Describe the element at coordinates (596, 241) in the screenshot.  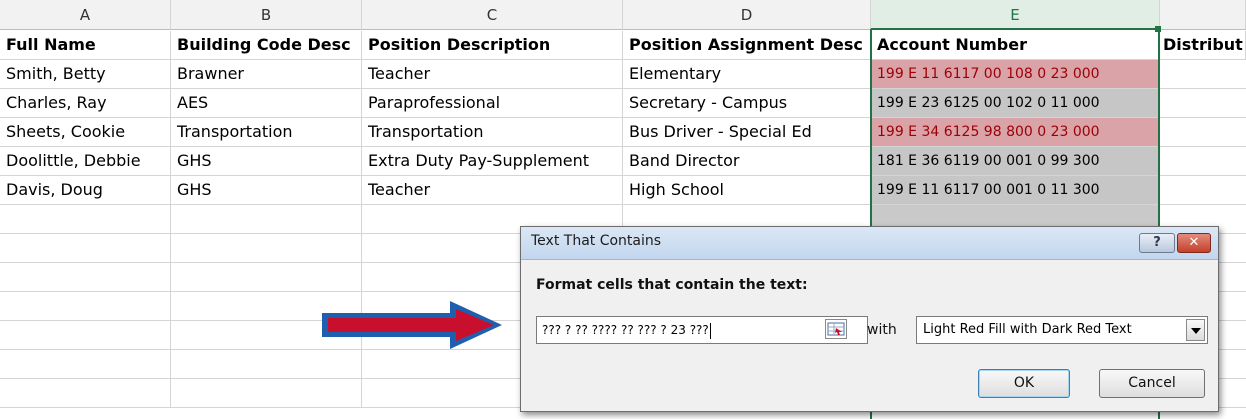
I see `dialog-title: Text That Contains` at that location.